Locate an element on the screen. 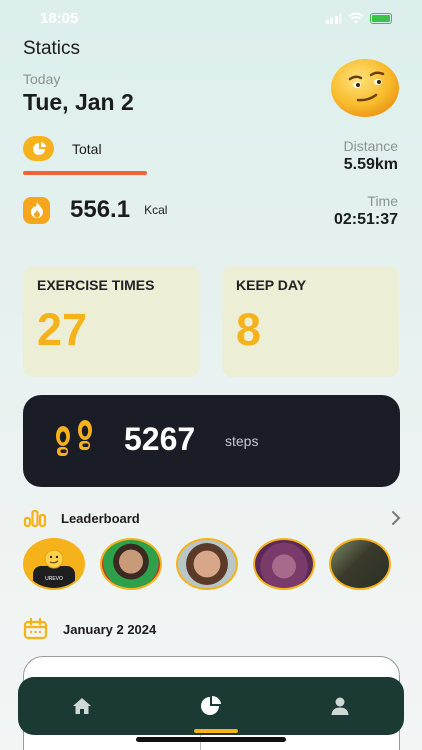 This screenshot has width=422, height=750. today-label: Today is located at coordinates (42, 79).